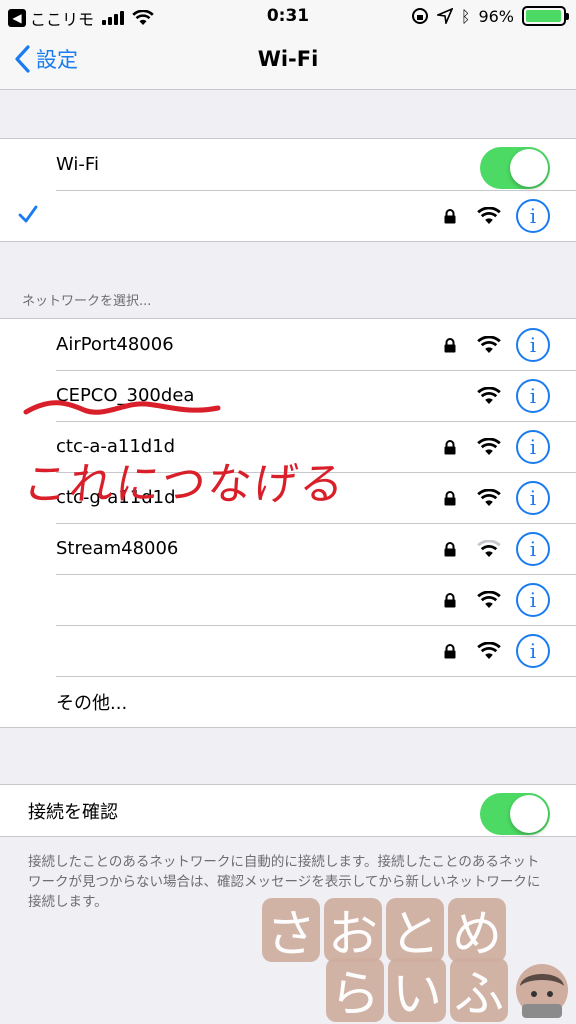 The image size is (576, 1024). What do you see at coordinates (496, 16) in the screenshot?
I see `battery-percent: 96%` at bounding box center [496, 16].